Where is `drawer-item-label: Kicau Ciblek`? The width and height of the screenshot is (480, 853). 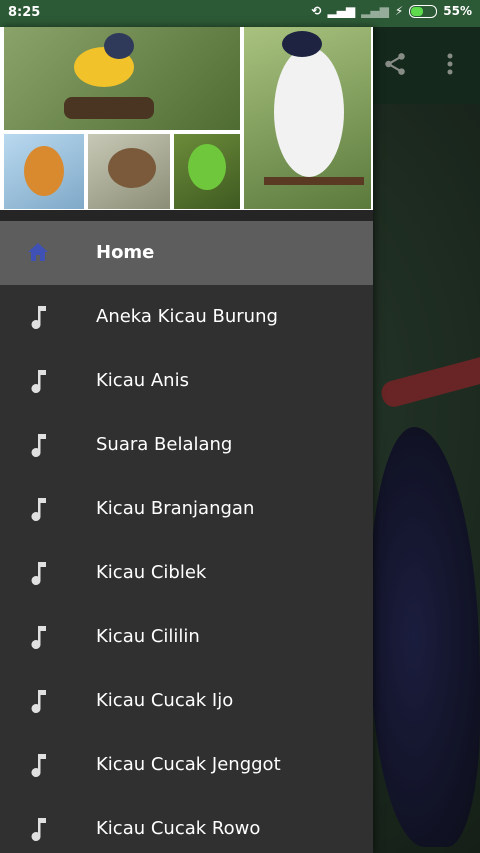
drawer-item-label: Kicau Ciblek is located at coordinates (151, 572).